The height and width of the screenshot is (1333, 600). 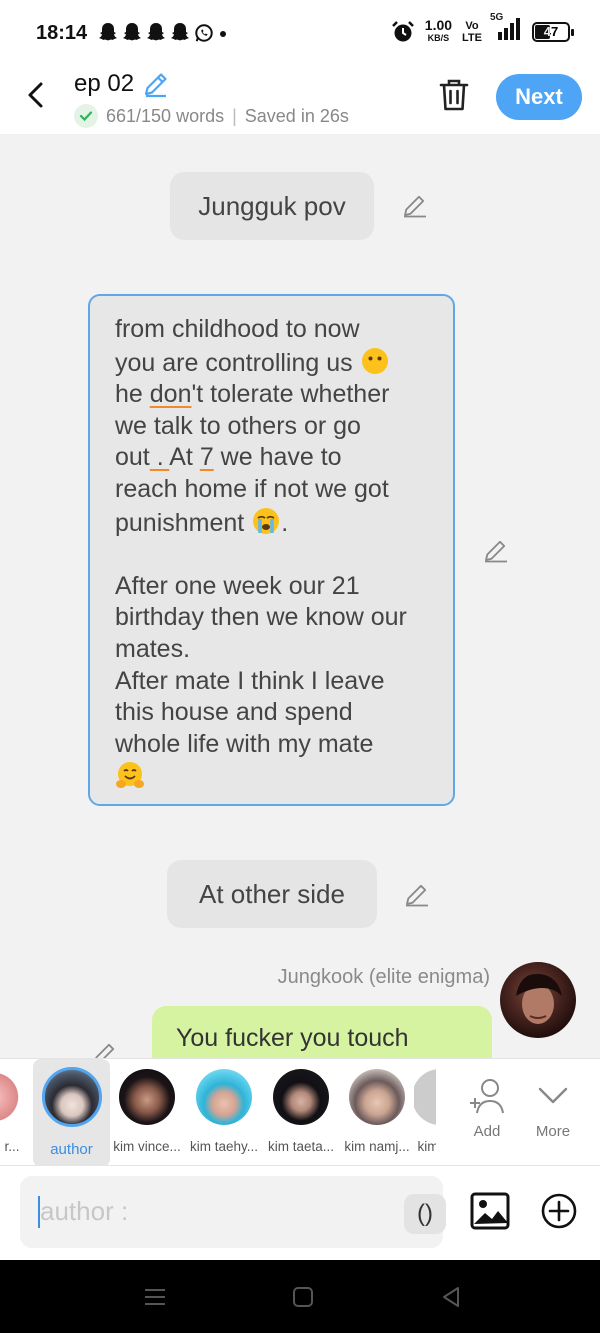 I want to click on message-line: After mate I think I leave, so click(x=250, y=680).